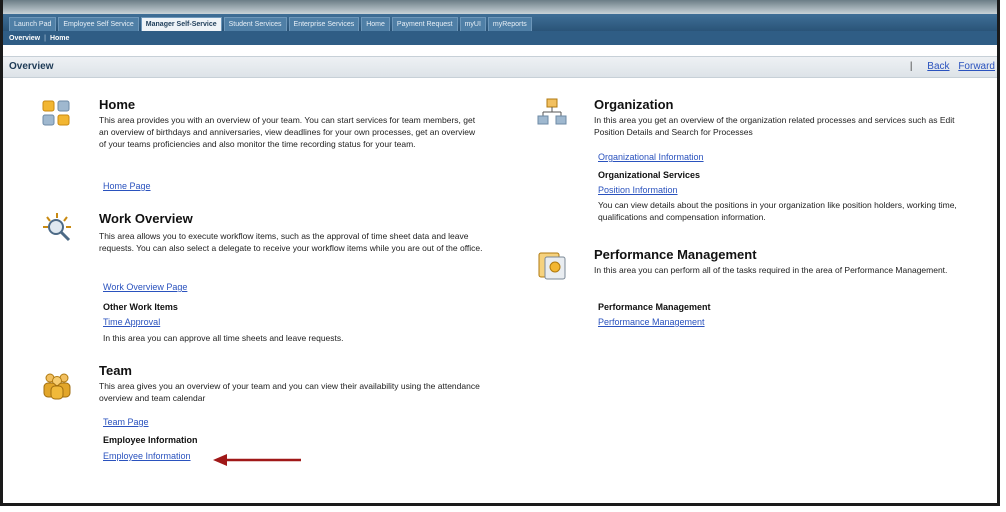 This screenshot has width=1006, height=512. I want to click on history-links: | Back Forward, so click(952, 66).